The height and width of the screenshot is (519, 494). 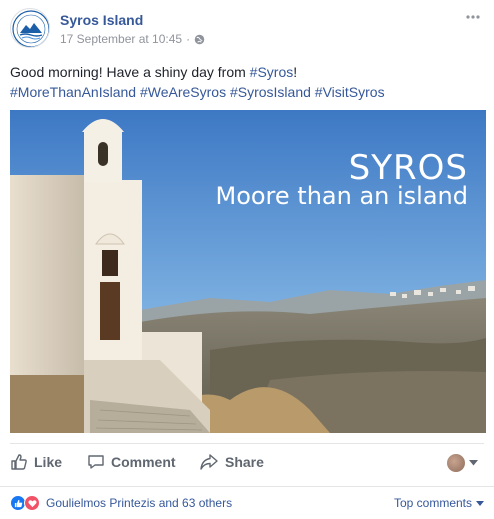 What do you see at coordinates (295, 72) in the screenshot?
I see `text-suffix: !` at bounding box center [295, 72].